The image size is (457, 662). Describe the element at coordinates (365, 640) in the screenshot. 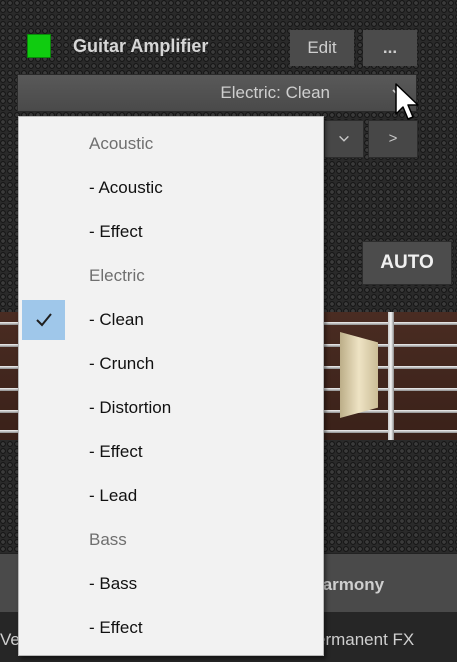

I see `tab-permanent-fx: ermanent FX` at that location.